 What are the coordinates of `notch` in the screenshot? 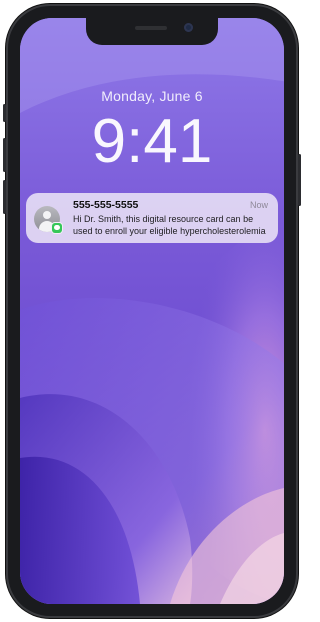 It's located at (152, 31).